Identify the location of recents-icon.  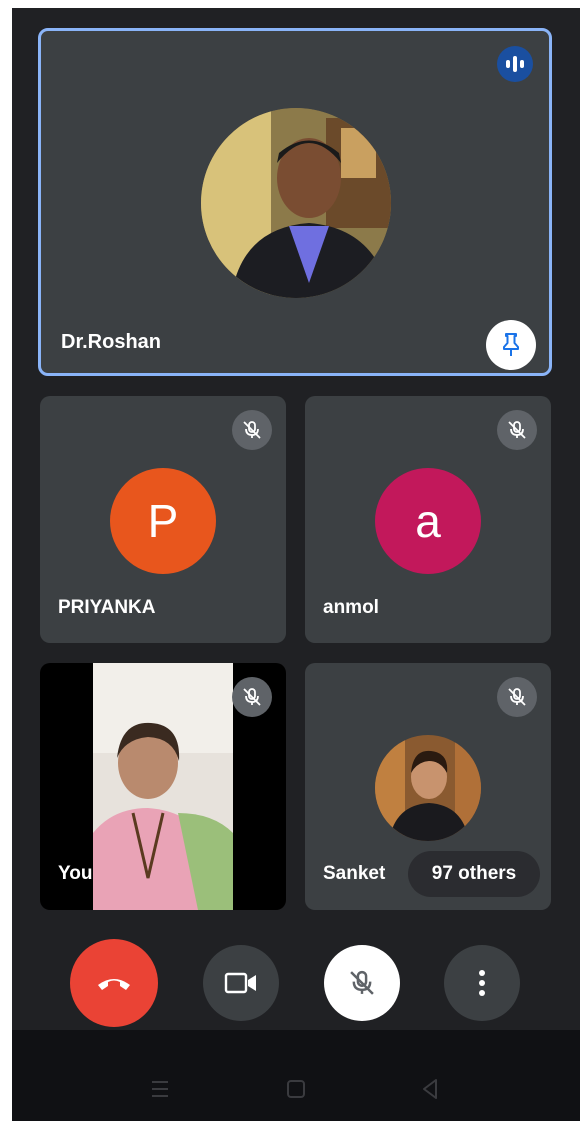
(160, 1089).